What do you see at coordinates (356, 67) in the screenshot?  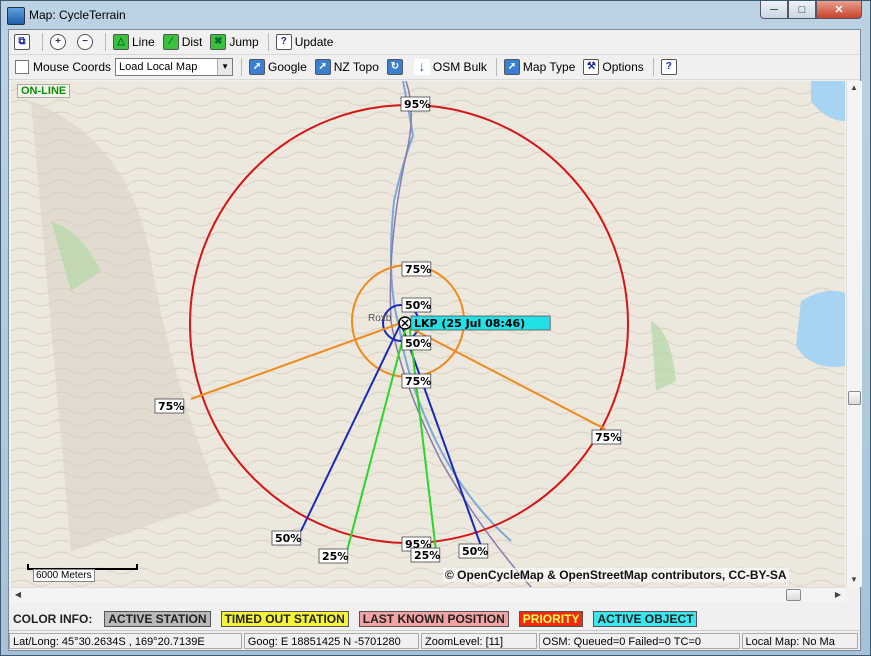 I see `nz-topo-label: NZ Topo` at bounding box center [356, 67].